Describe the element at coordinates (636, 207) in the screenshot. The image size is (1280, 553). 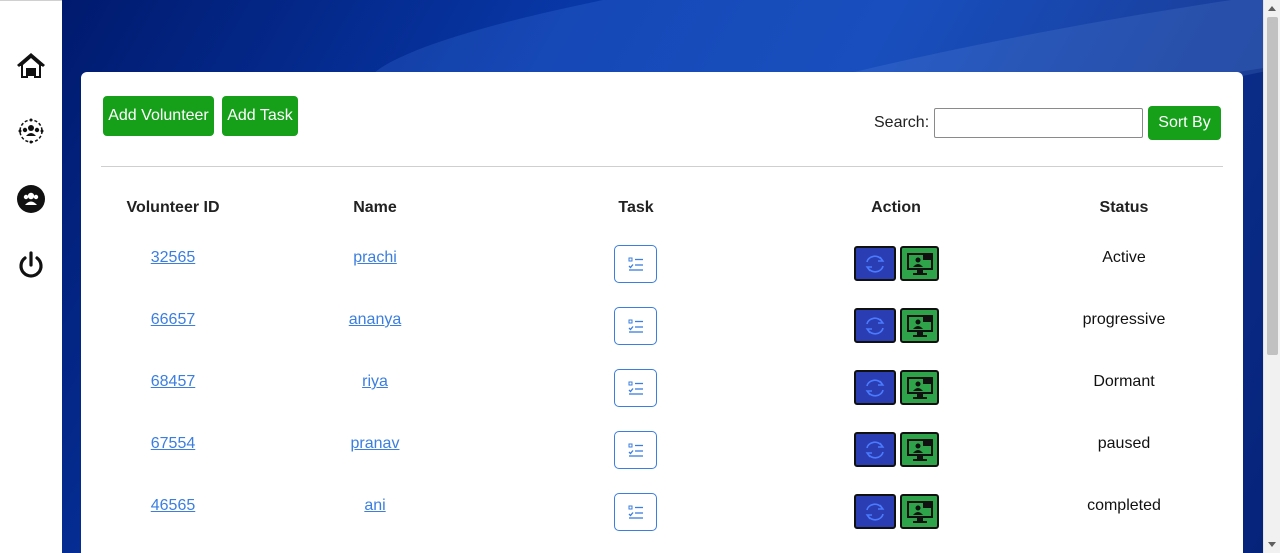
I see `header-task: Task` at that location.